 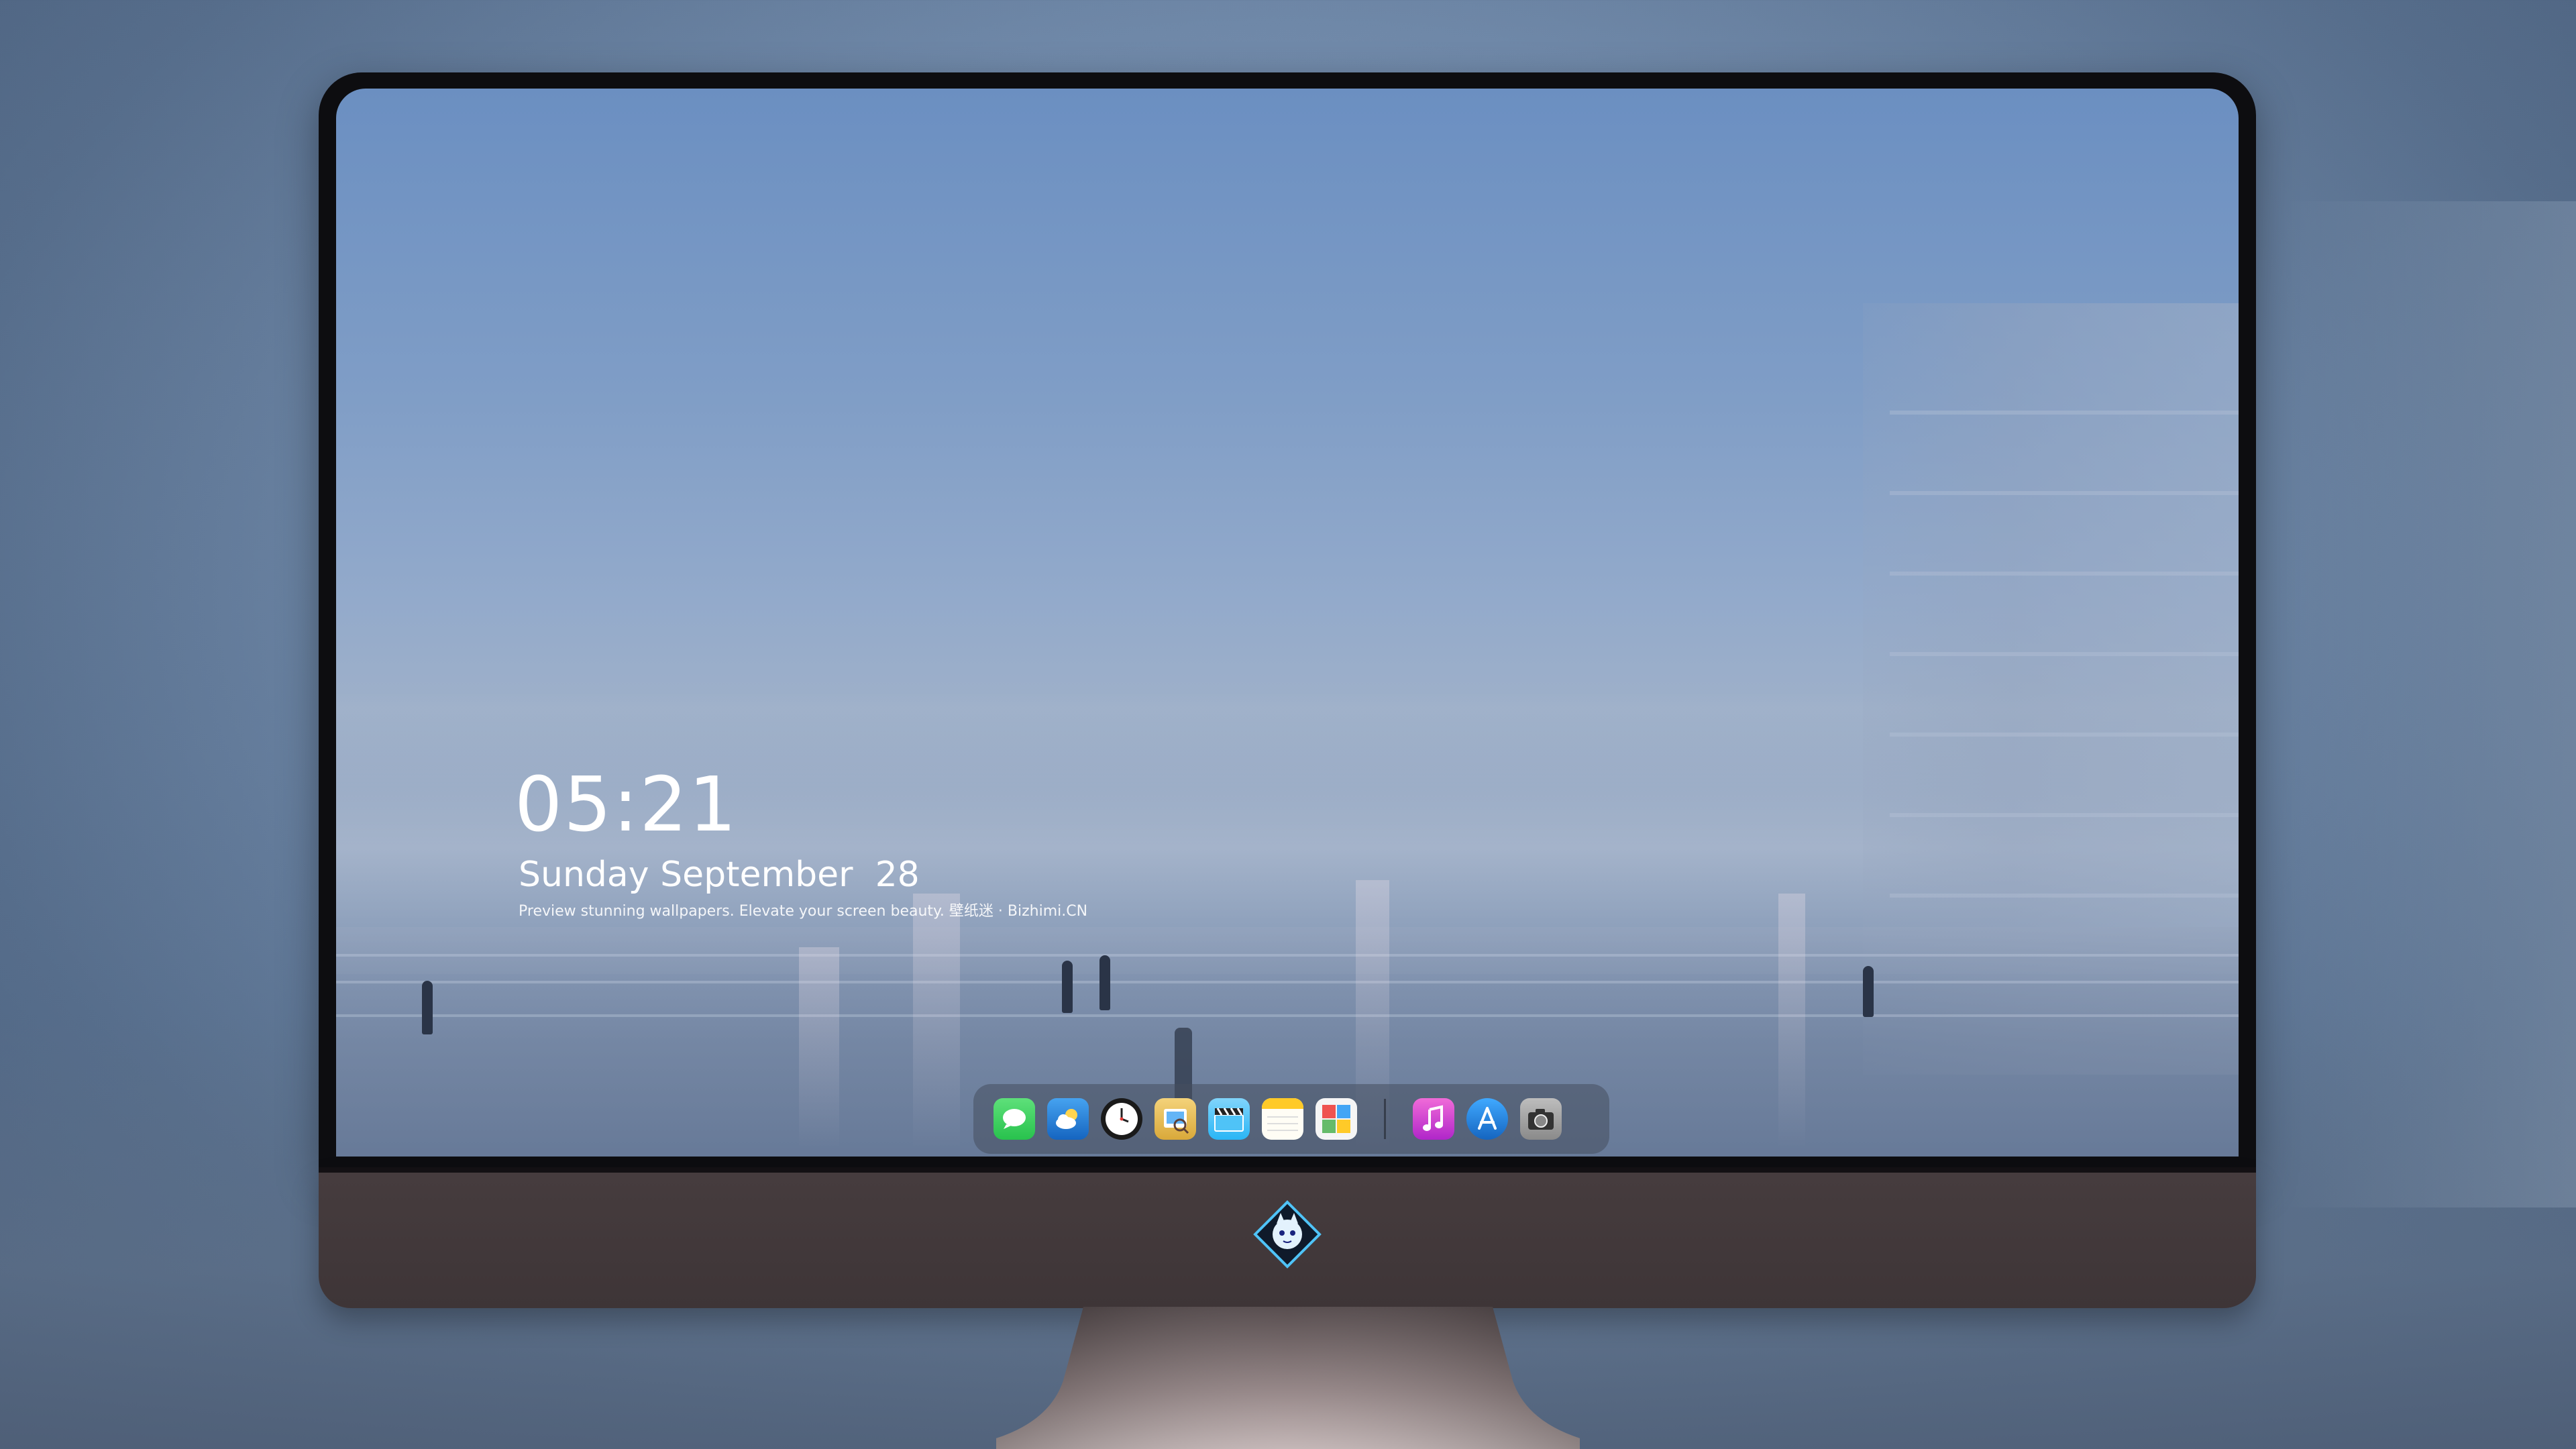 What do you see at coordinates (1287, 1234) in the screenshot?
I see `brand-logo-icon` at bounding box center [1287, 1234].